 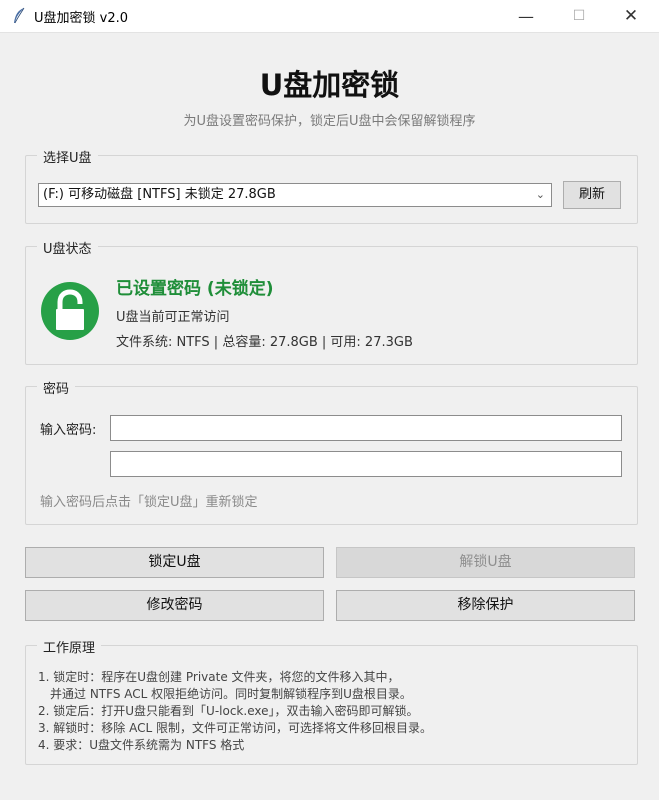 What do you see at coordinates (228, 711) in the screenshot?
I see `principle-line: 2. 锁定后：打开U盘只能看到「U-lock.exe」，双击输入密码即可解锁。` at bounding box center [228, 711].